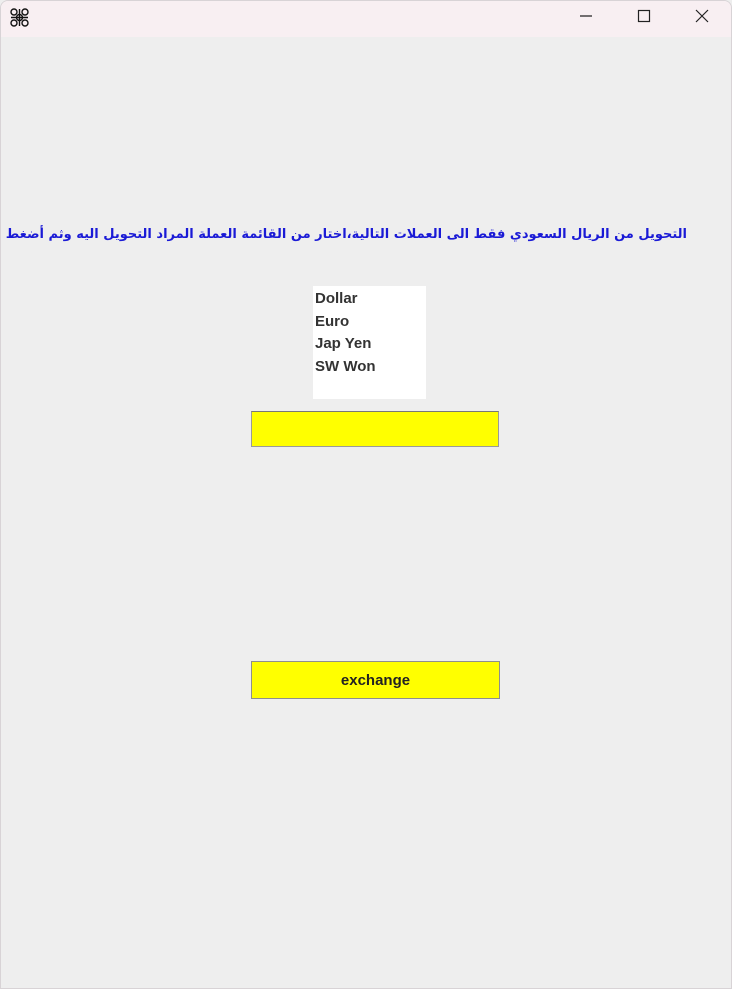 Image resolution: width=732 pixels, height=989 pixels. I want to click on currency-listbox: Dollar Euro Jap Yen SW Won, so click(369, 342).